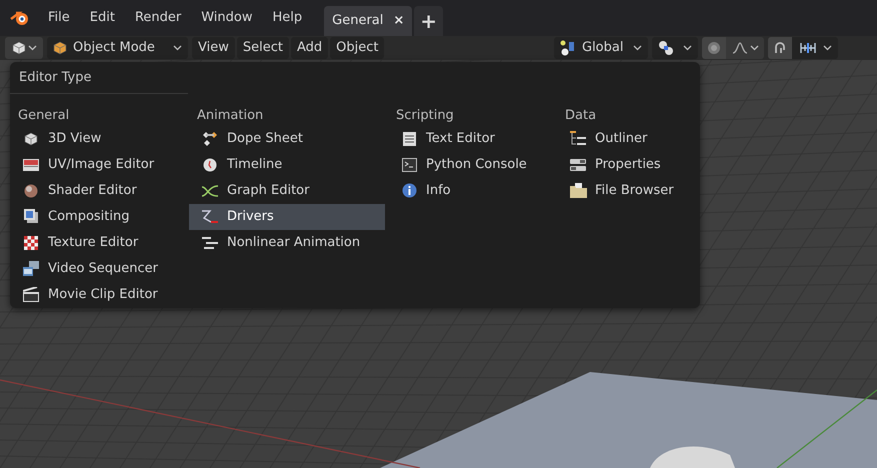 The height and width of the screenshot is (468, 877). I want to click on editor-menu-item: Shader Editor, so click(98, 191).